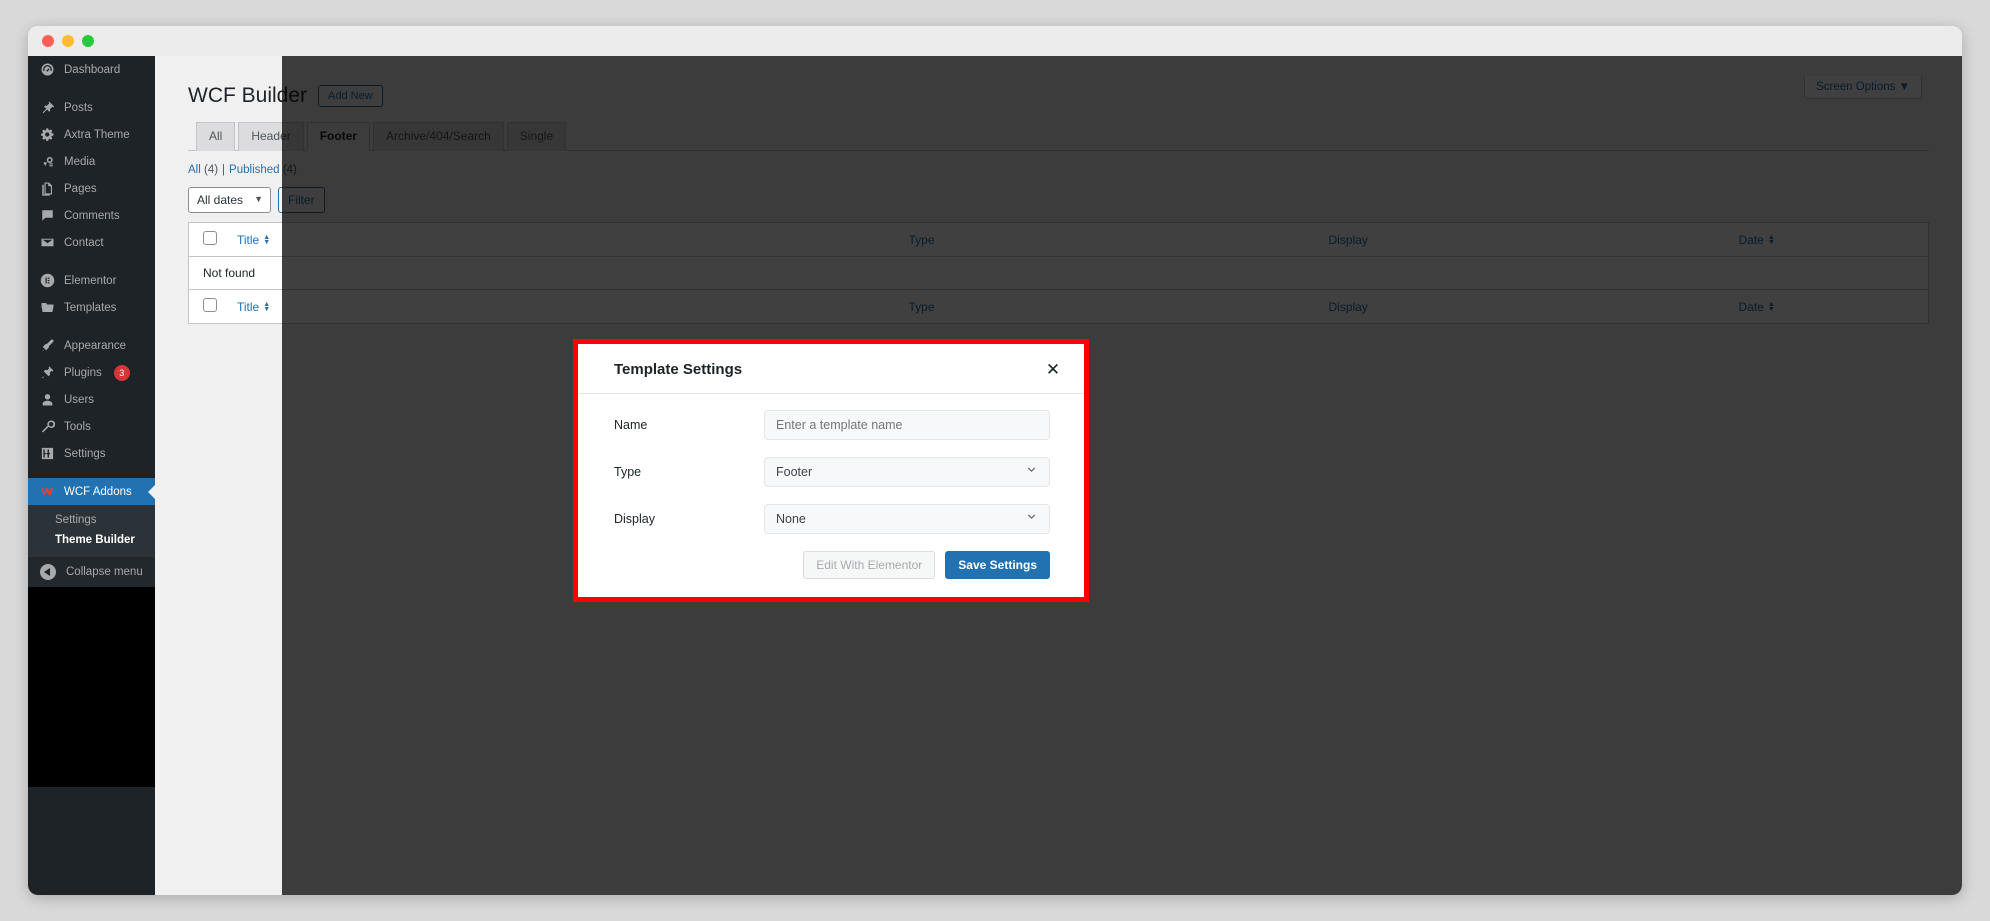  I want to click on sidebar-item-pages: Pages, so click(91, 188).